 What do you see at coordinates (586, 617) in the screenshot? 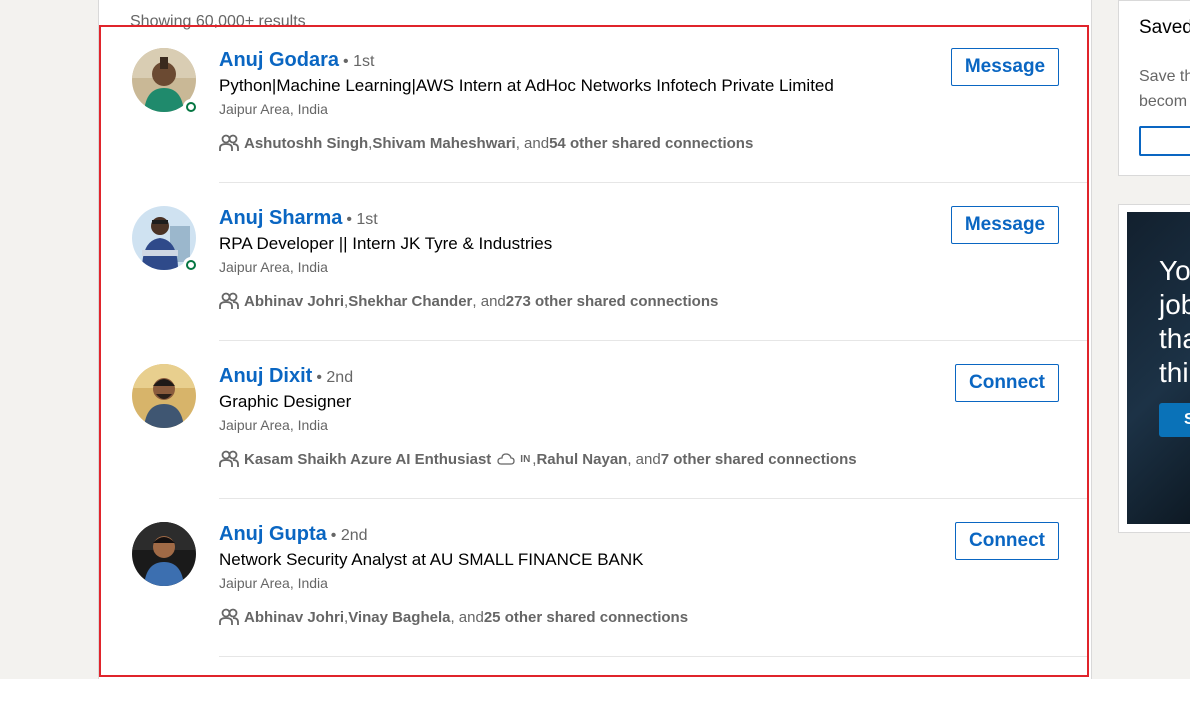
I see `shared-connection-count: 25 other shared connections` at bounding box center [586, 617].